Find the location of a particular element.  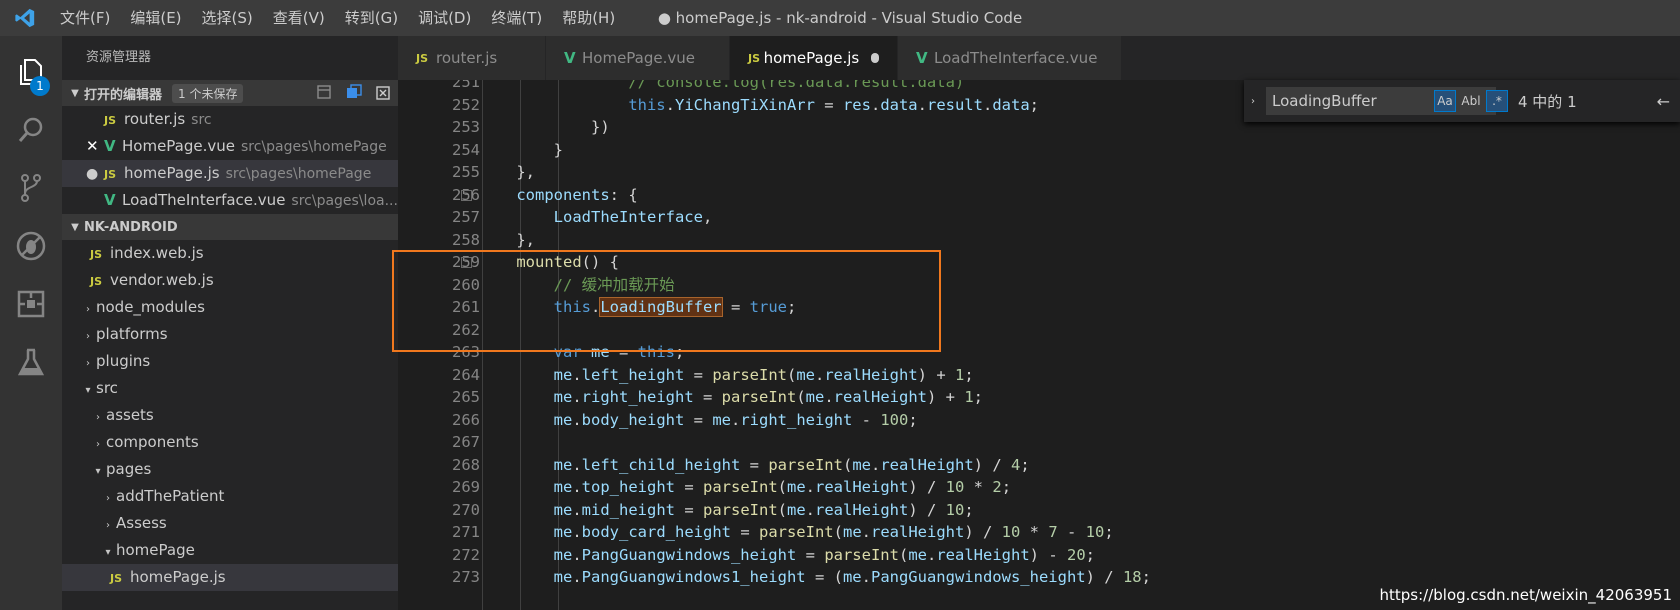

code-line: me.body_height = me.right_height - 100; is located at coordinates (735, 419).